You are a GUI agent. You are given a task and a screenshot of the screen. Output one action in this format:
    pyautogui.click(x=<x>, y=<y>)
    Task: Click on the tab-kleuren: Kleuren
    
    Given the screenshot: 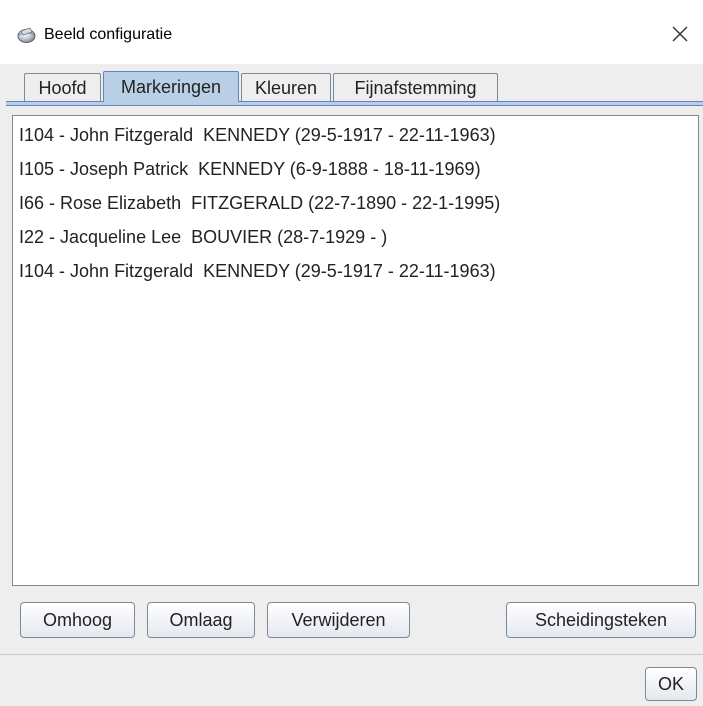 What is the action you would take?
    pyautogui.click(x=286, y=87)
    